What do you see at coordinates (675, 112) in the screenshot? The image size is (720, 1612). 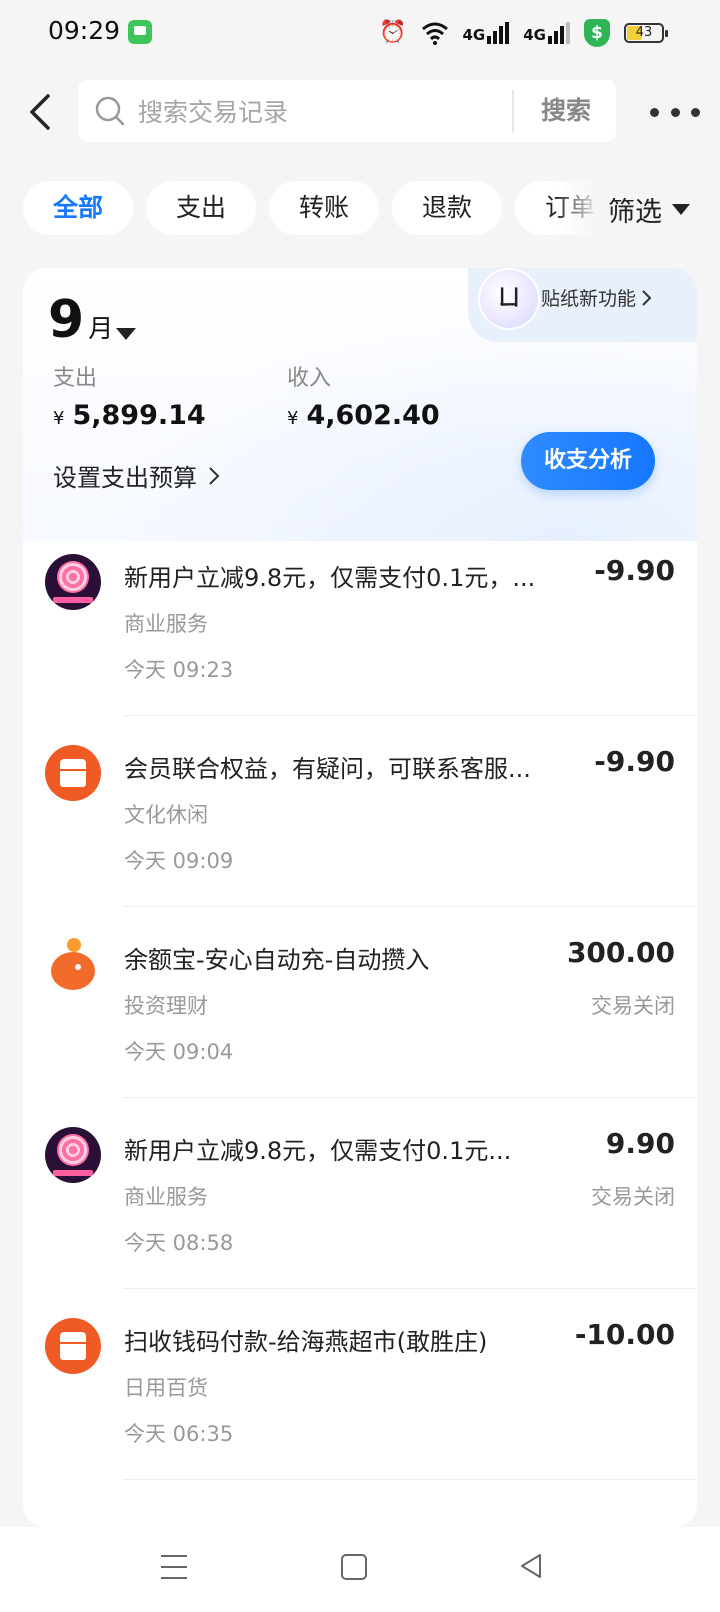 I see `more-options-button` at bounding box center [675, 112].